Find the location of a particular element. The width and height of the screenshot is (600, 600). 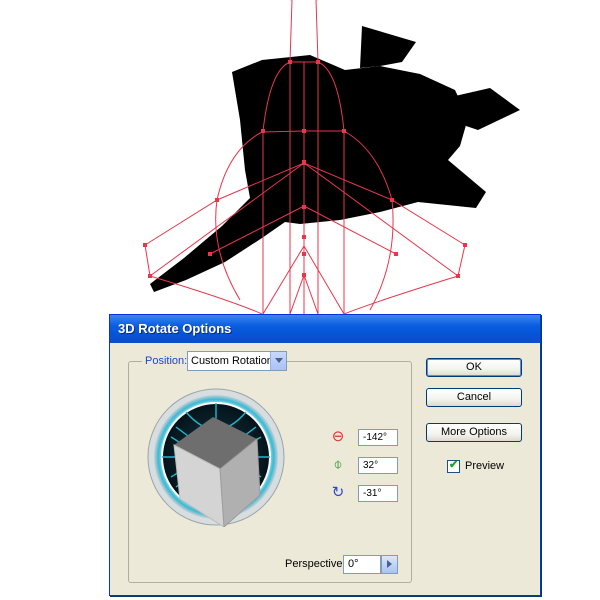

rotation-trackball is located at coordinates (216, 457).